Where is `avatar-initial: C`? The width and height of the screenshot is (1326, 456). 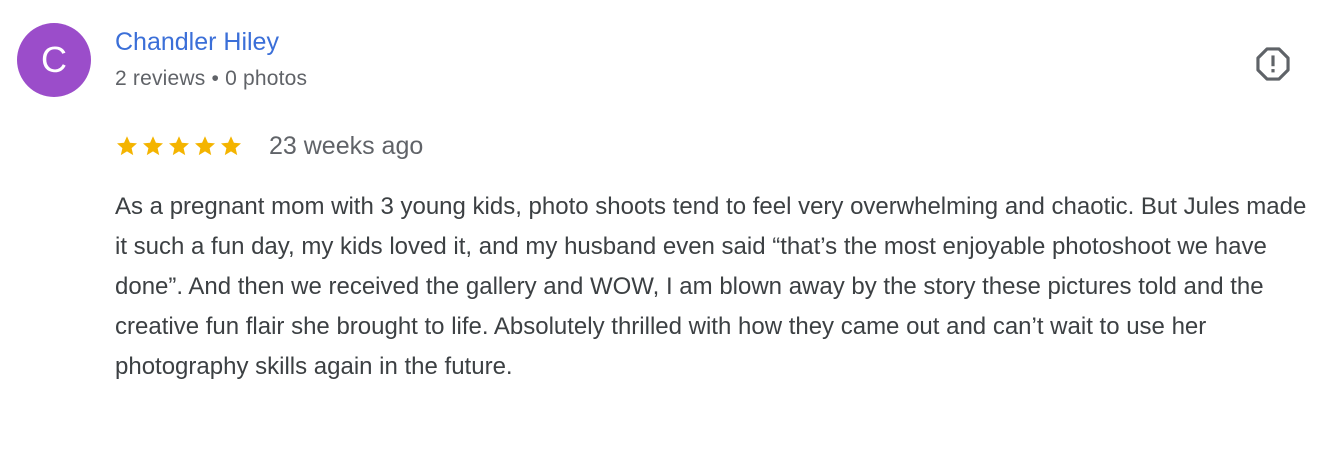 avatar-initial: C is located at coordinates (54, 59).